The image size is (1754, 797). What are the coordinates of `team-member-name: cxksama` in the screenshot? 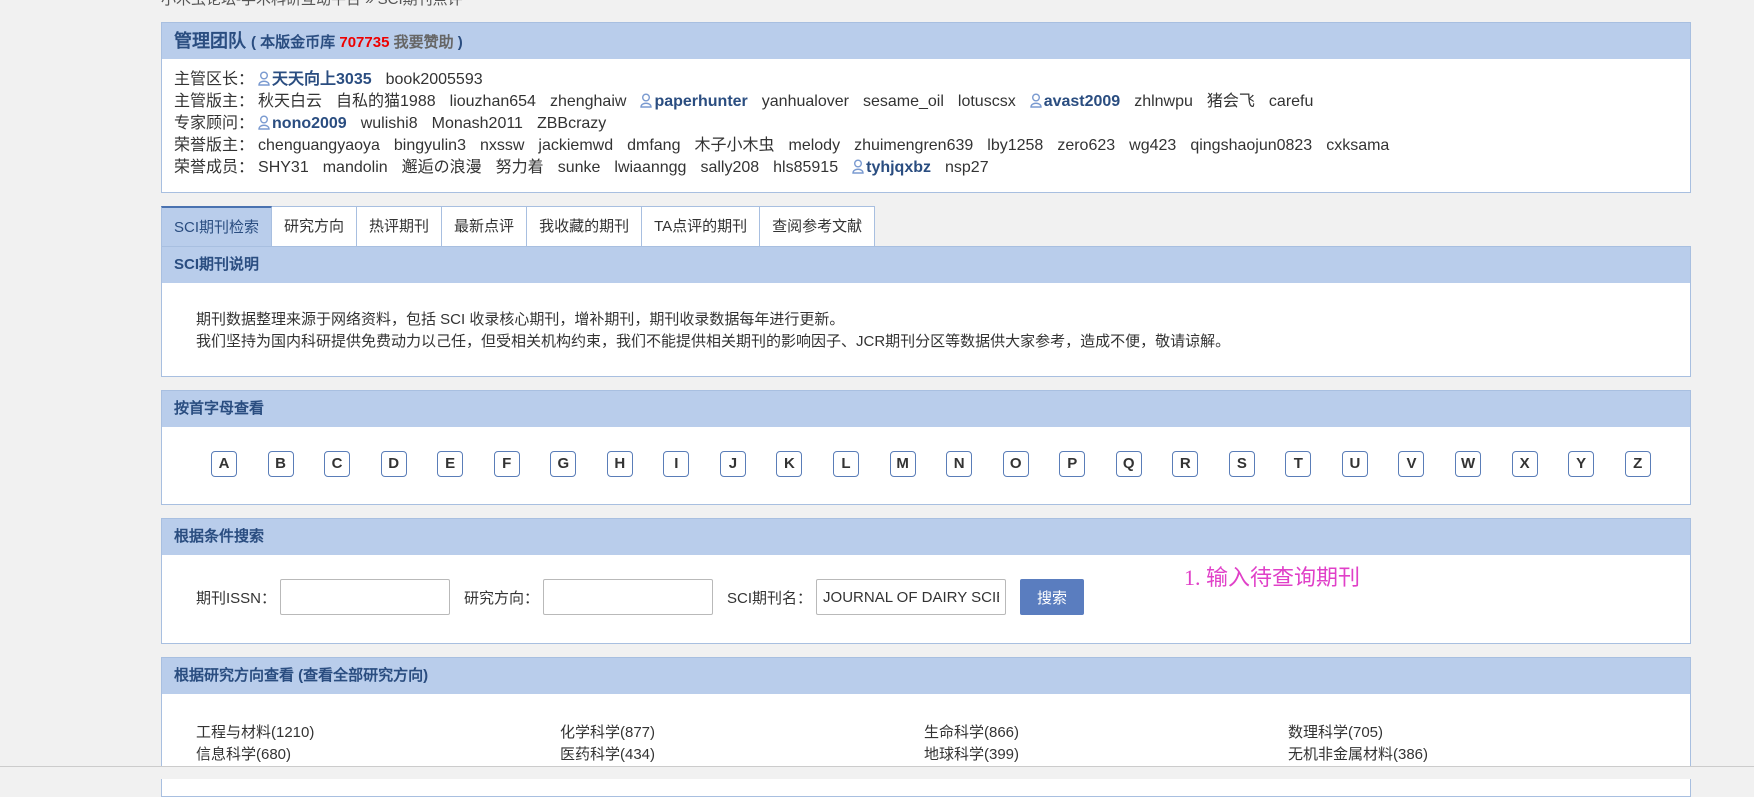 It's located at (1358, 145).